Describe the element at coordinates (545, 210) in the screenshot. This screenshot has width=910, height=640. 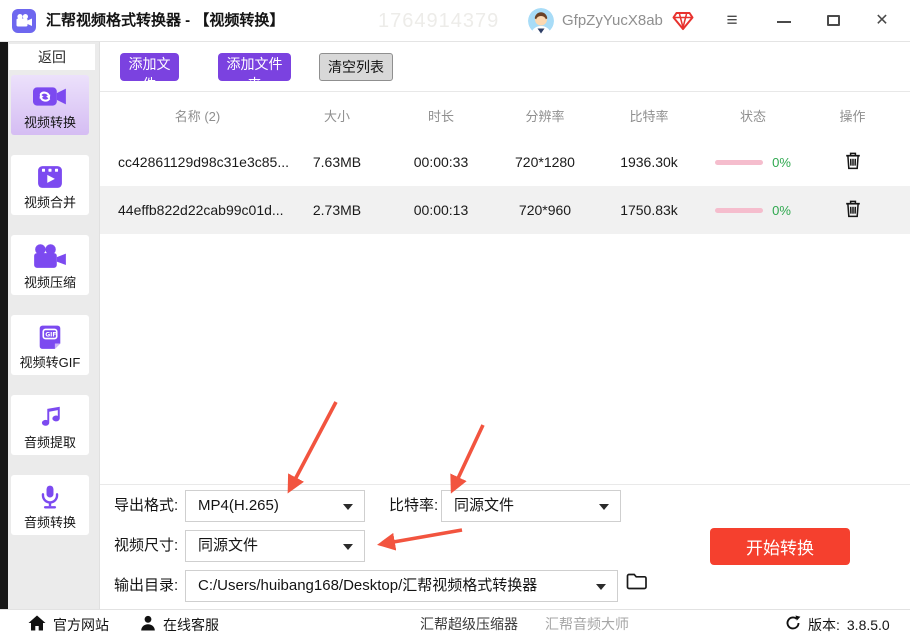
I see `file-resolution: 720*960` at that location.